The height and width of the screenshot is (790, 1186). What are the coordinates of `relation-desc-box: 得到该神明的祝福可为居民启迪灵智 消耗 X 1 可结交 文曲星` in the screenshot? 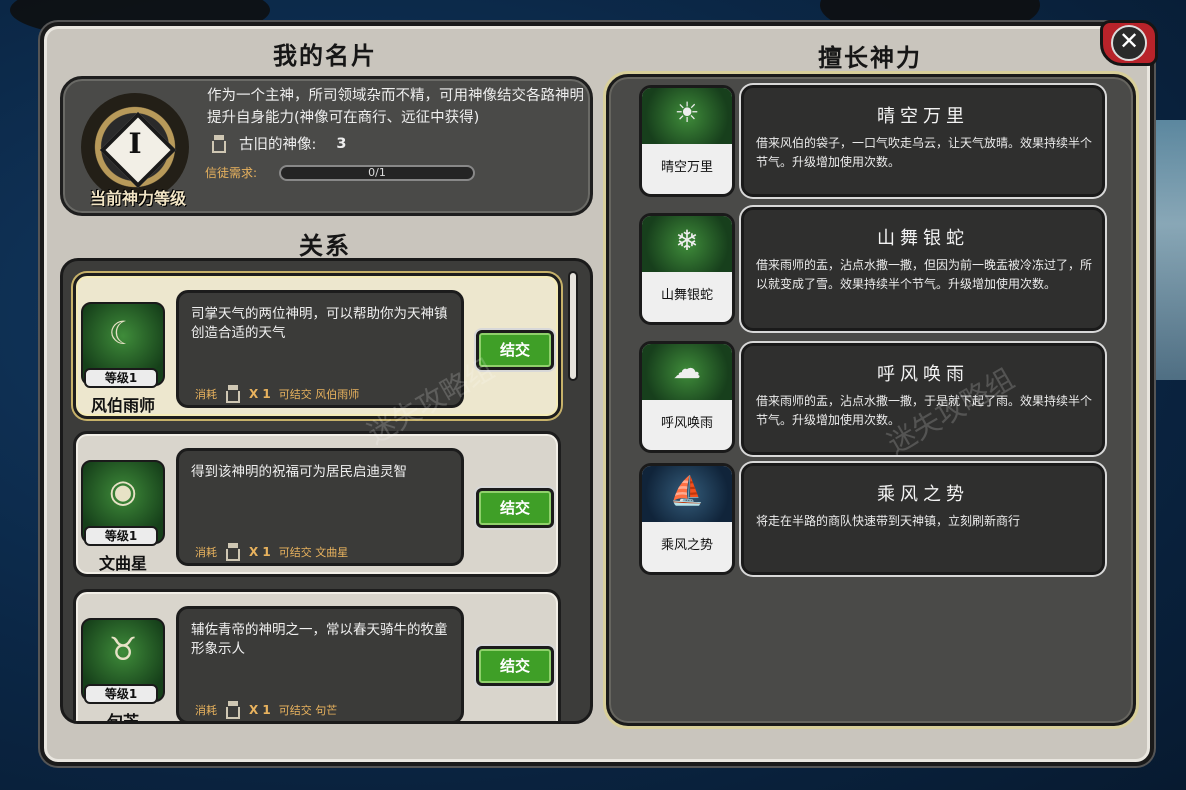 It's located at (320, 507).